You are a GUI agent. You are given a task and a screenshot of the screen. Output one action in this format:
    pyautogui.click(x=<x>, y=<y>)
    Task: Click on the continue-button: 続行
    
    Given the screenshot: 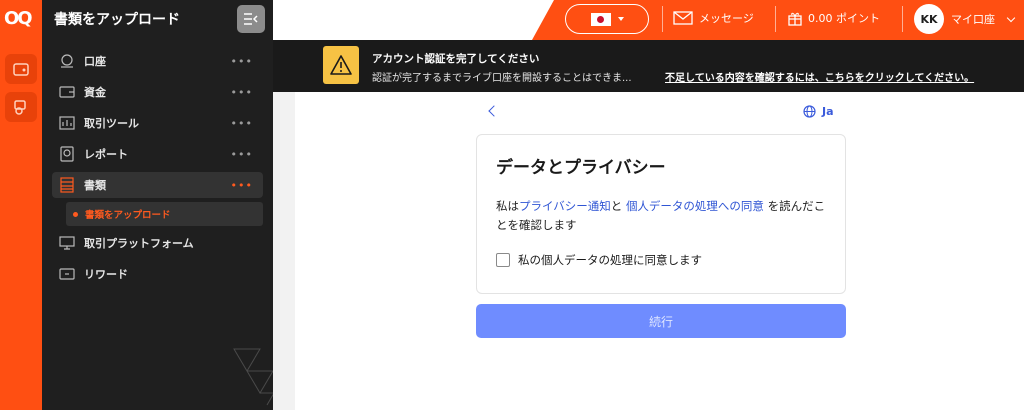 What is the action you would take?
    pyautogui.click(x=661, y=321)
    